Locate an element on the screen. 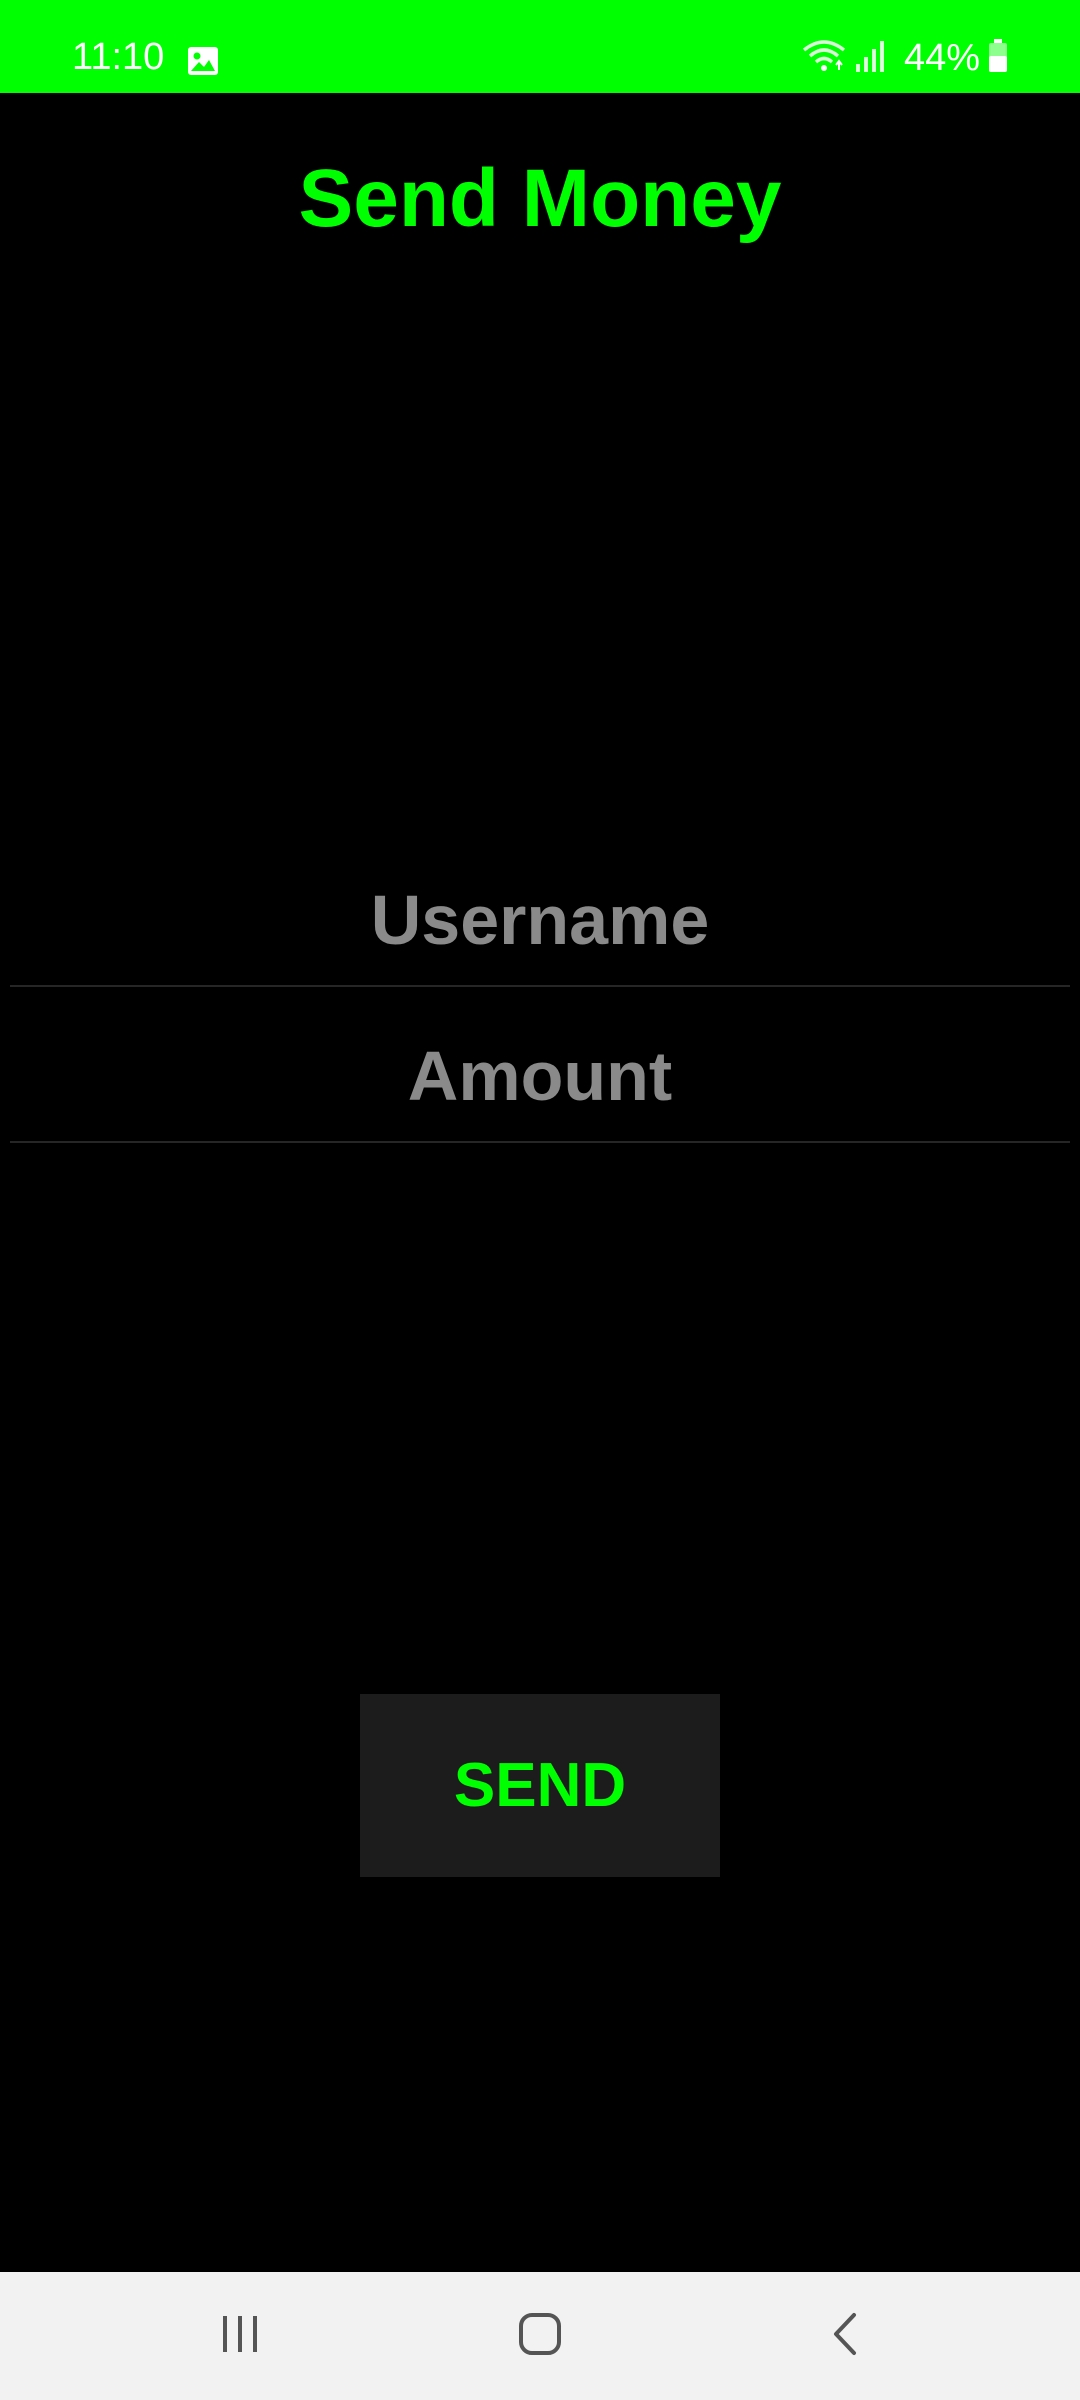 This screenshot has width=1080, height=2400. status-bar: 11:10 44% is located at coordinates (540, 46).